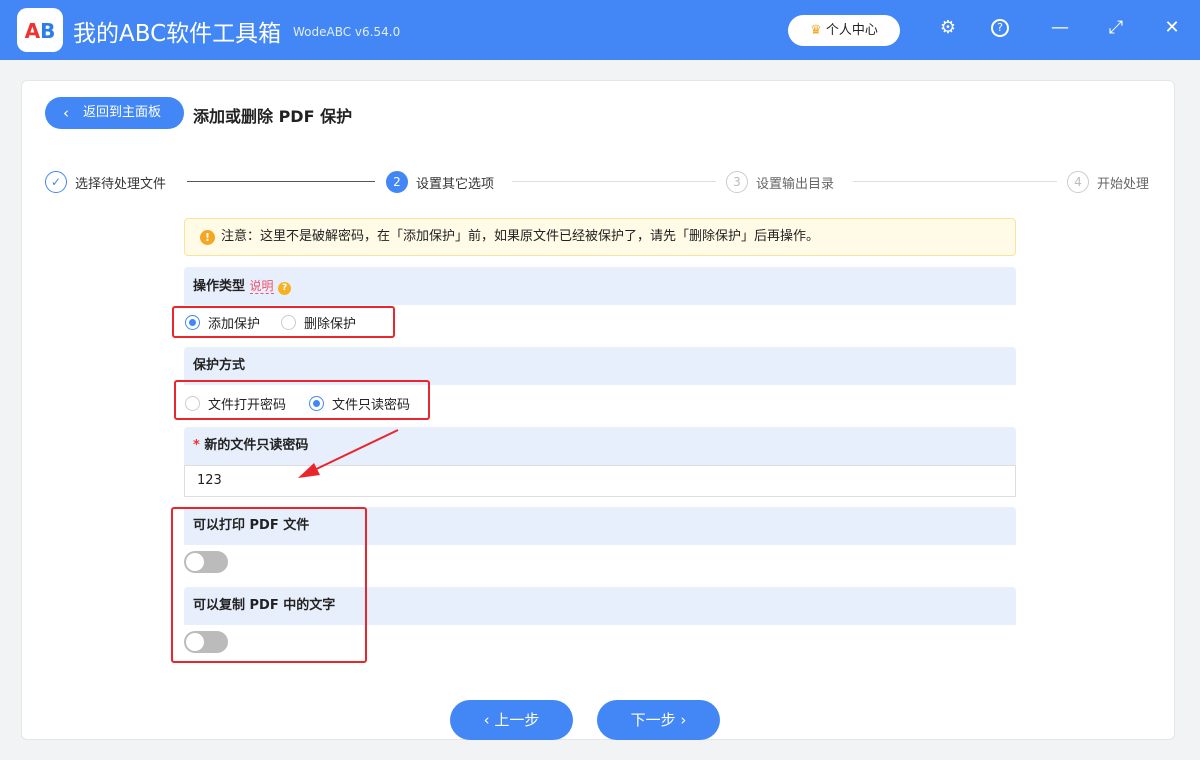 The height and width of the screenshot is (760, 1200). Describe the element at coordinates (219, 365) in the screenshot. I see `protect-mode-label: 保护方式` at that location.